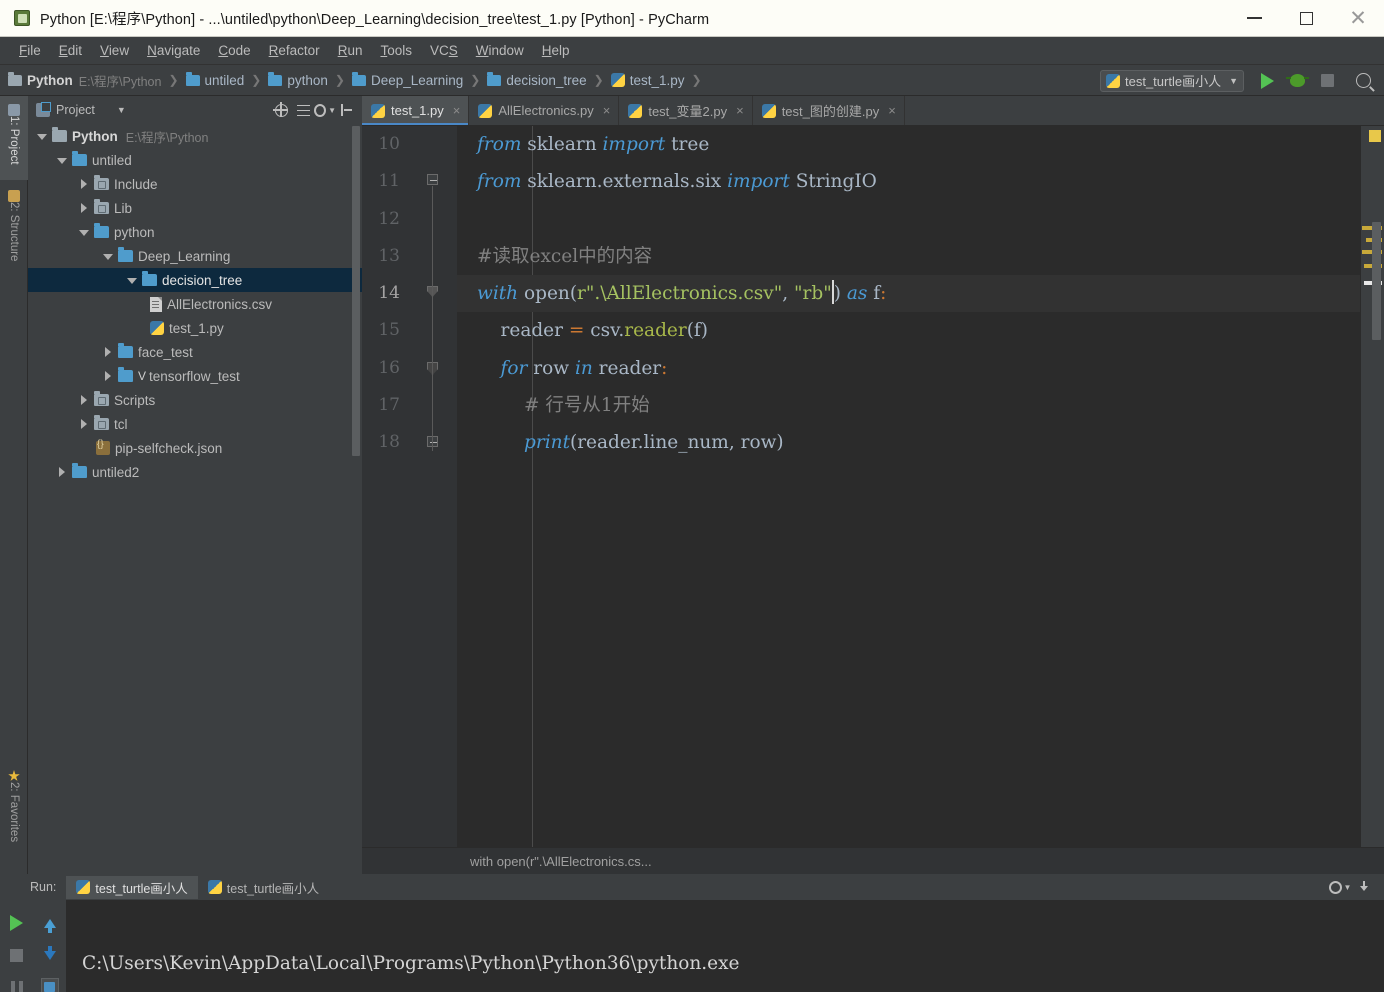 The image size is (1384, 992). What do you see at coordinates (14, 138) in the screenshot?
I see `sidebar-item-project: 1: Project` at bounding box center [14, 138].